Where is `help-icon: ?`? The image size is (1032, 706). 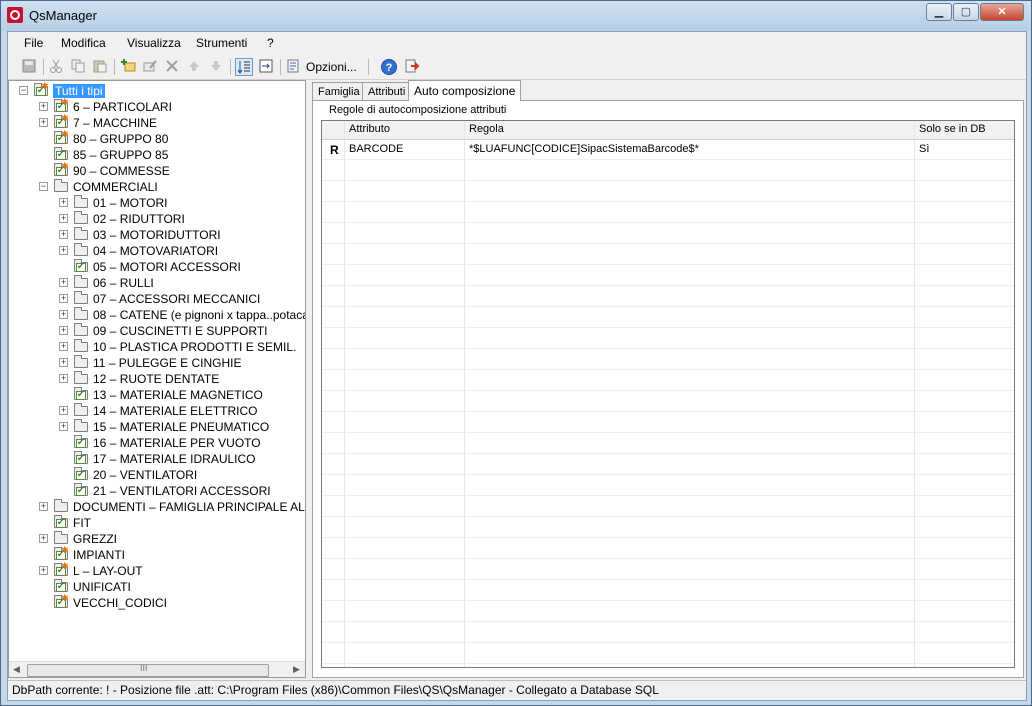
help-icon: ? is located at coordinates (389, 67).